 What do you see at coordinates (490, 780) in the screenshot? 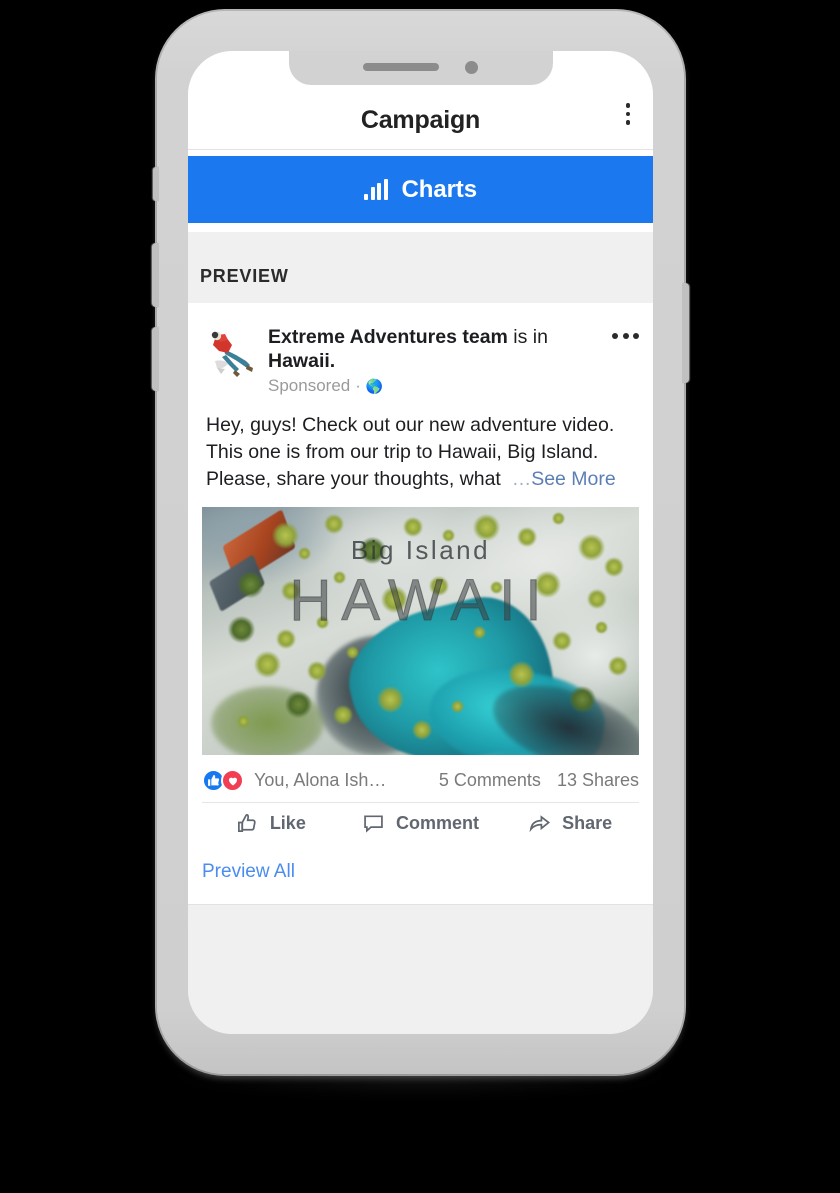
I see `comment-count: 5 Comments` at bounding box center [490, 780].